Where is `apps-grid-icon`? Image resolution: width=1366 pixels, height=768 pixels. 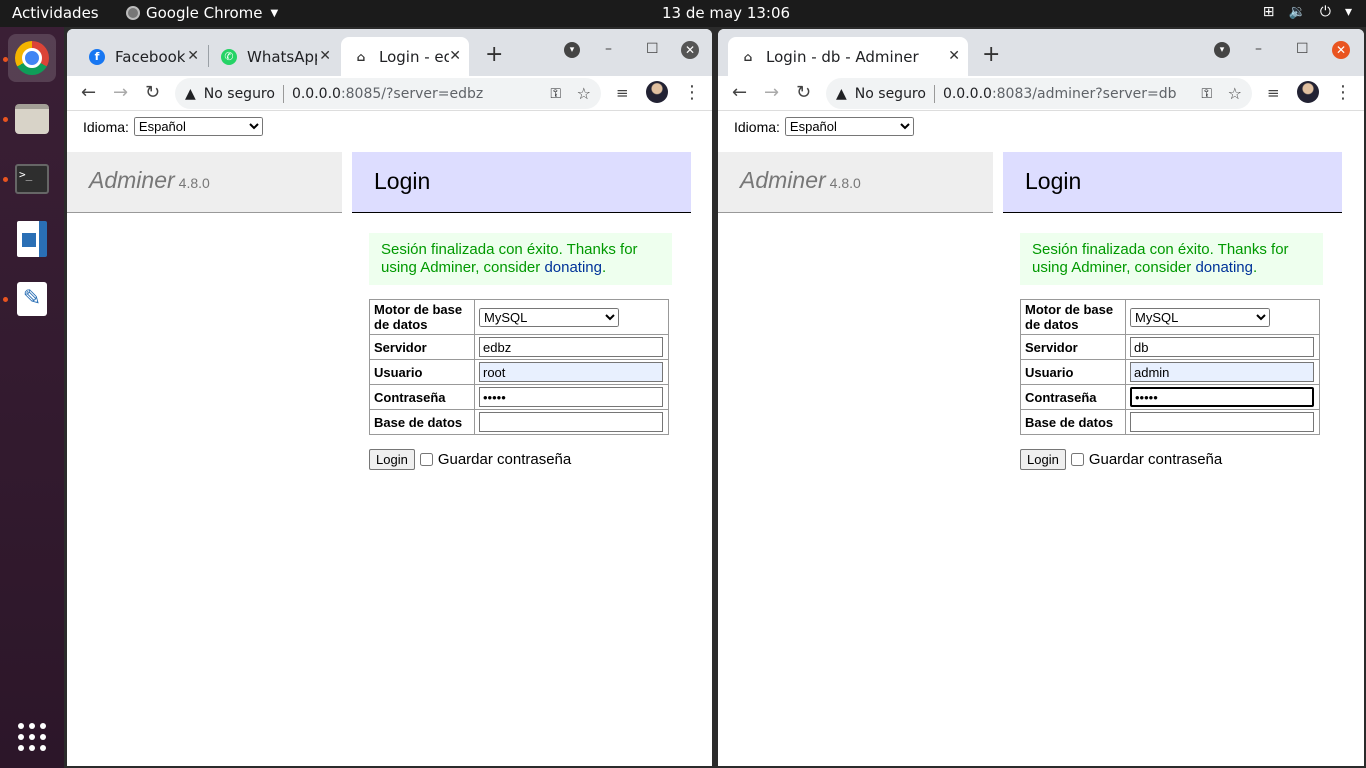
apps-grid-icon is located at coordinates (32, 737).